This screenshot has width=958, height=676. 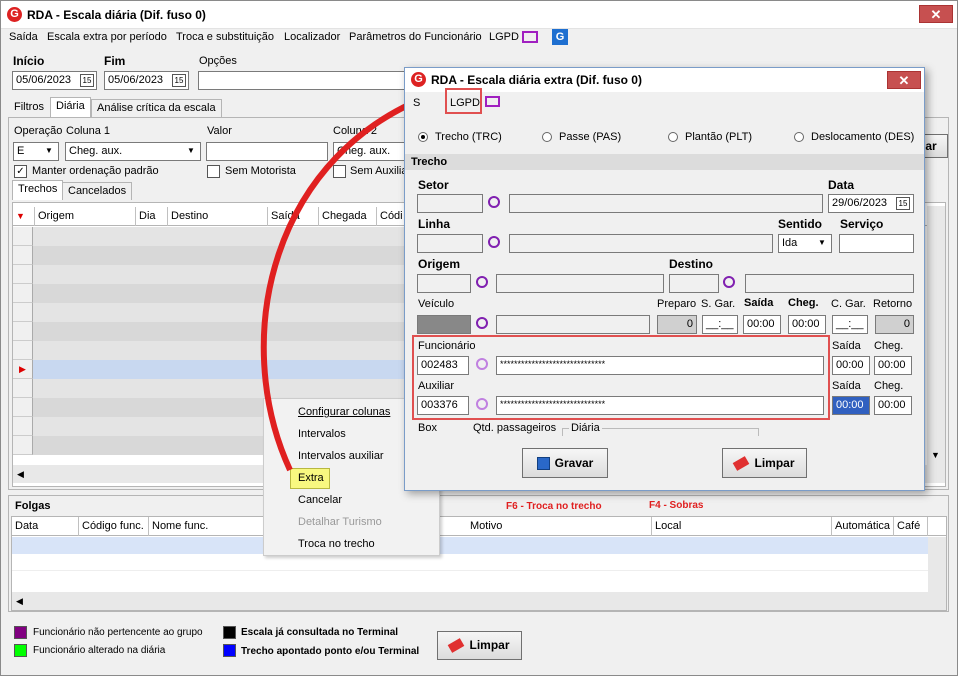 What do you see at coordinates (447, 346) in the screenshot?
I see `funcionario-label: Funcionário` at bounding box center [447, 346].